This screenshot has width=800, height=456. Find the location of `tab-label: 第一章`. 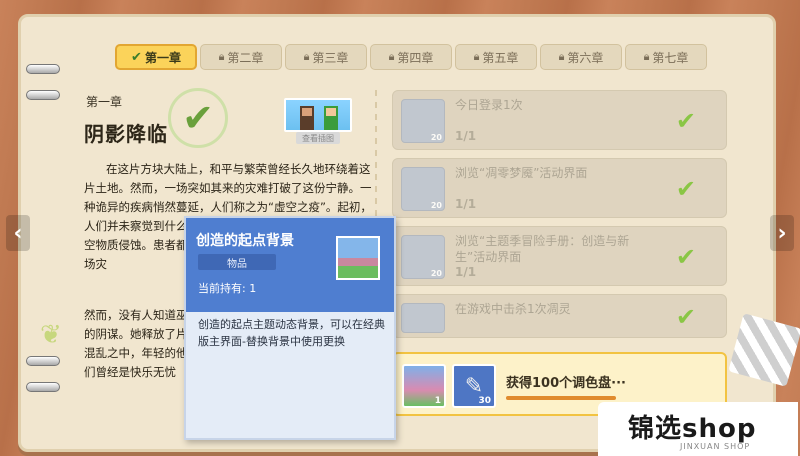

tab-label: 第一章 is located at coordinates (162, 57).